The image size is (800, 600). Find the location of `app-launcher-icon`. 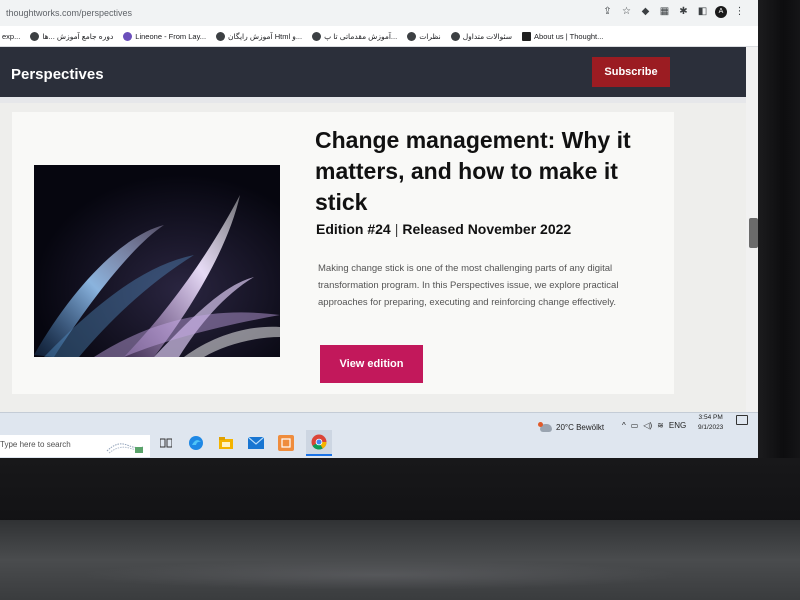

app-launcher-icon is located at coordinates (286, 443).